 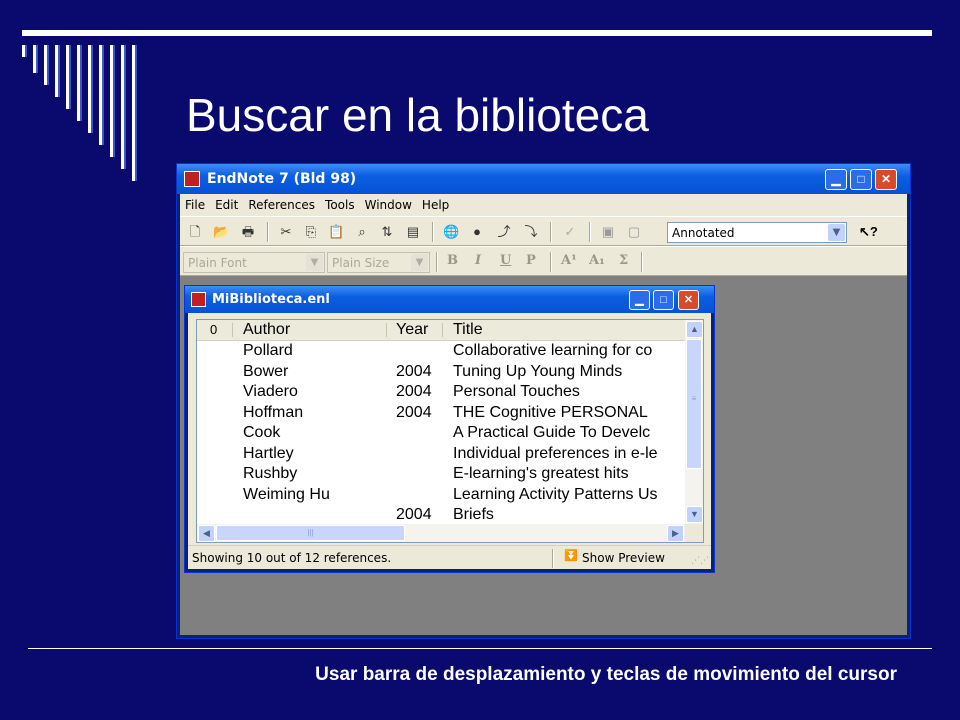 I want to click on whats-this-help-icon: ↖?, so click(x=868, y=231).